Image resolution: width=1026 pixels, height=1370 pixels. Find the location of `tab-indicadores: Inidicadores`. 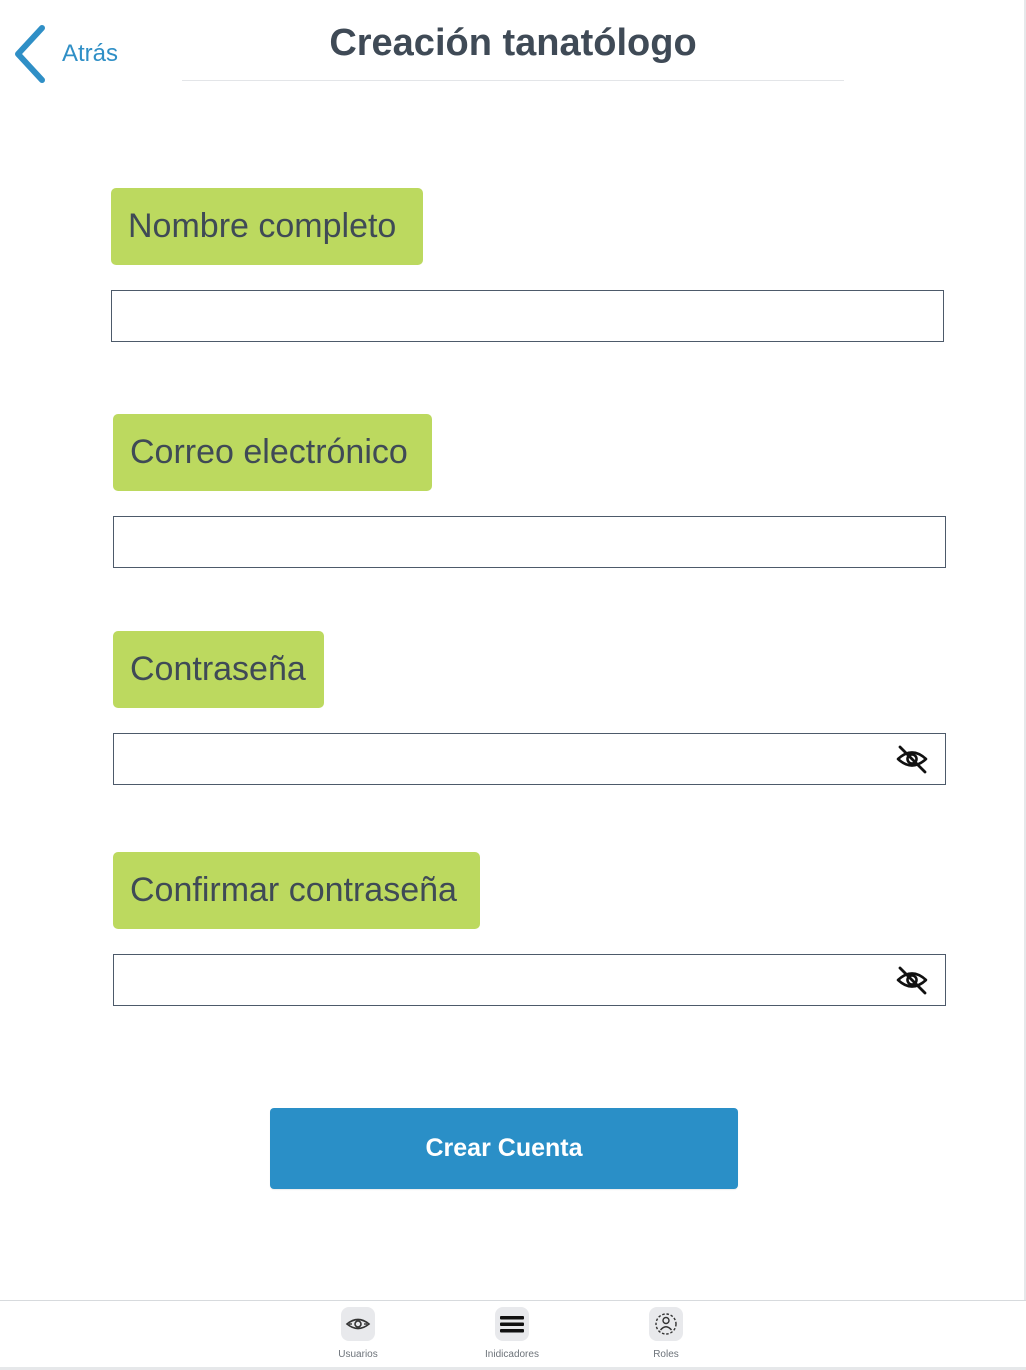

tab-indicadores: Inidicadores is located at coordinates (512, 1335).